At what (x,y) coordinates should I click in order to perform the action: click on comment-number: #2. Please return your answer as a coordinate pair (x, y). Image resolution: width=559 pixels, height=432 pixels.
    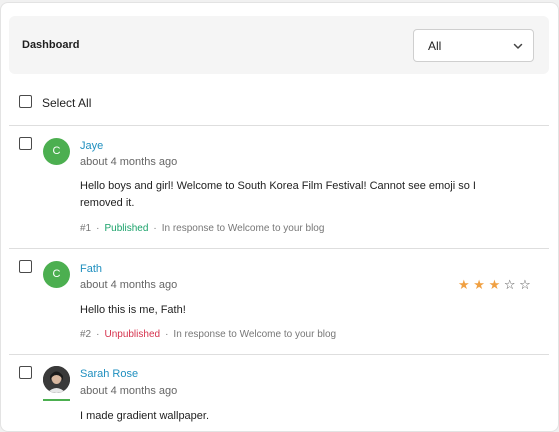
    Looking at the image, I should click on (86, 334).